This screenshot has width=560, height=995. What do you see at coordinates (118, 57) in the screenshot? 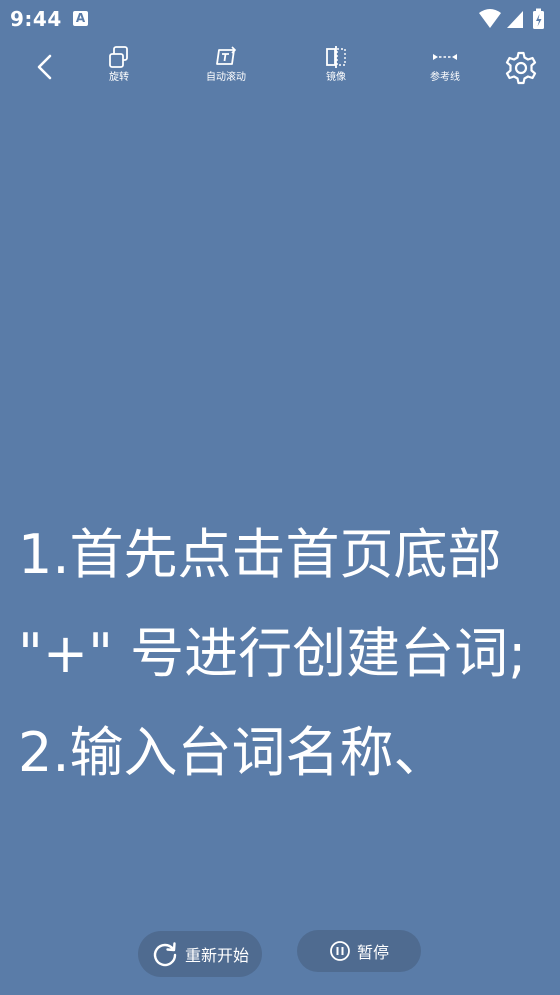
I see `rotate-icon` at bounding box center [118, 57].